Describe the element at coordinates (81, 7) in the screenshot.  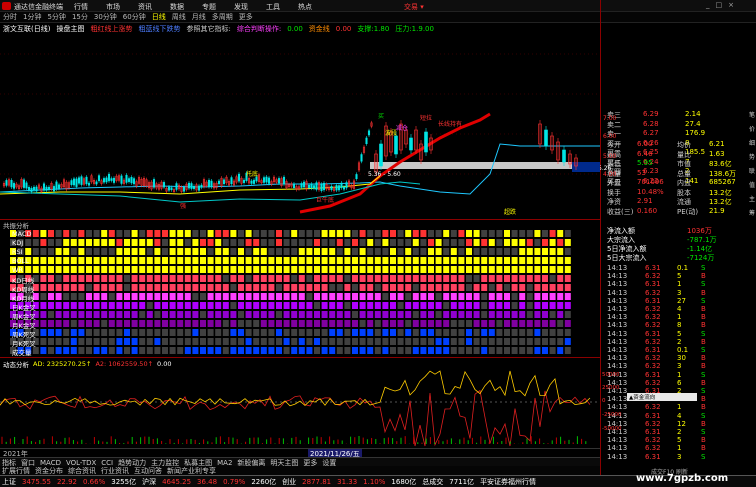
I see `menu-item: 行情` at that location.